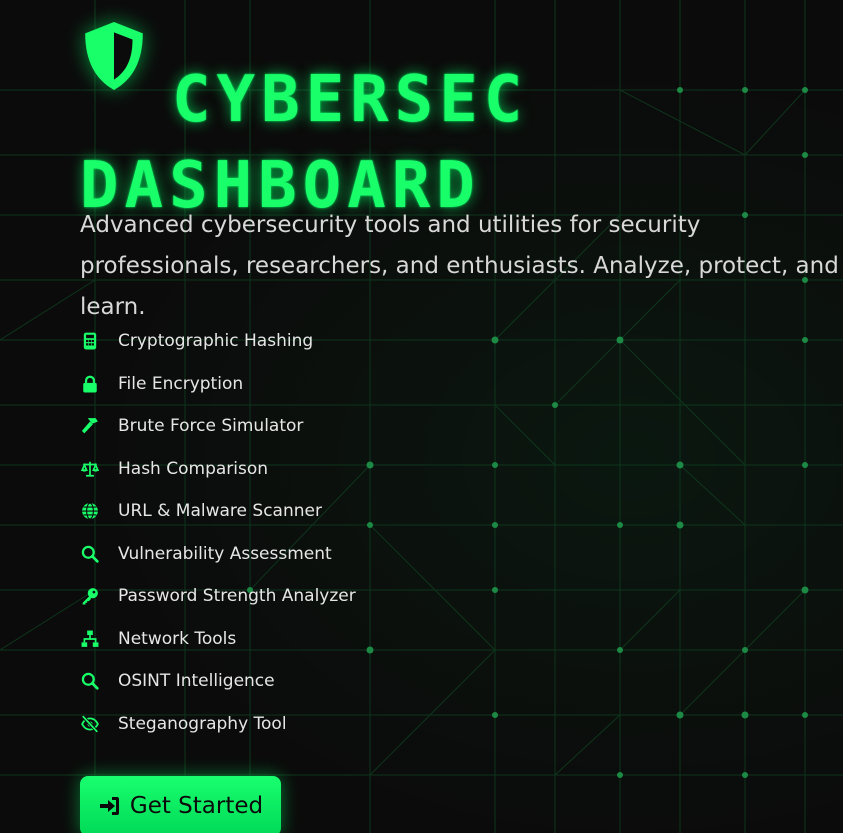  What do you see at coordinates (196, 806) in the screenshot?
I see `get-started-label: Get Started` at bounding box center [196, 806].